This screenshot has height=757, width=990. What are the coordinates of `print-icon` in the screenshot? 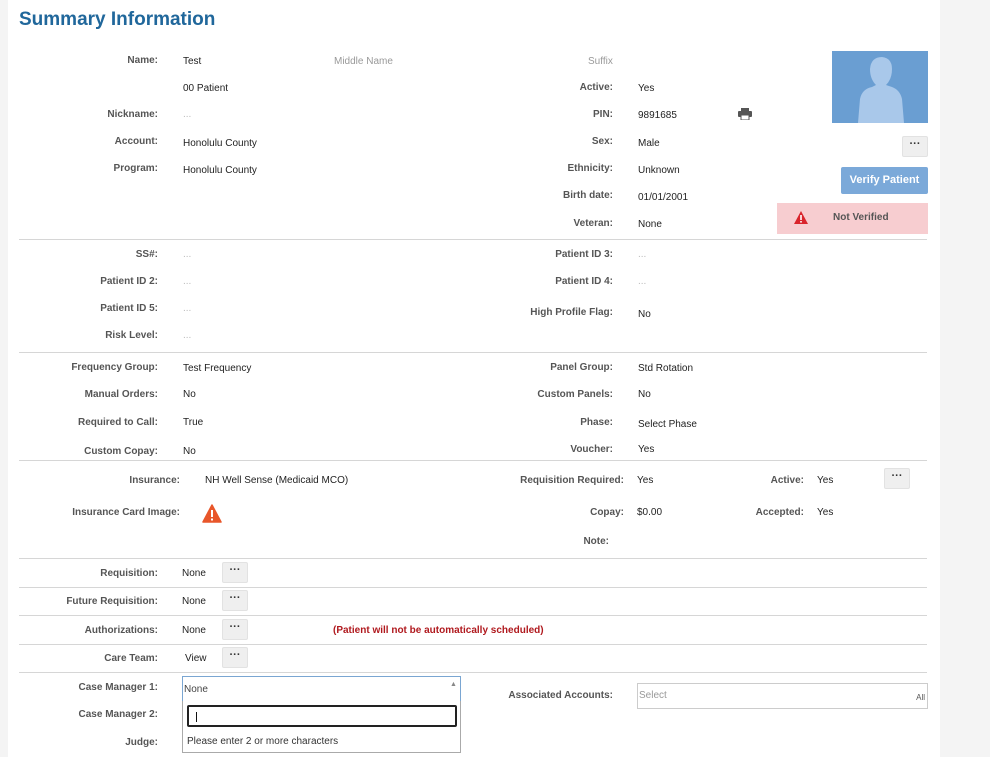 It's located at (745, 115).